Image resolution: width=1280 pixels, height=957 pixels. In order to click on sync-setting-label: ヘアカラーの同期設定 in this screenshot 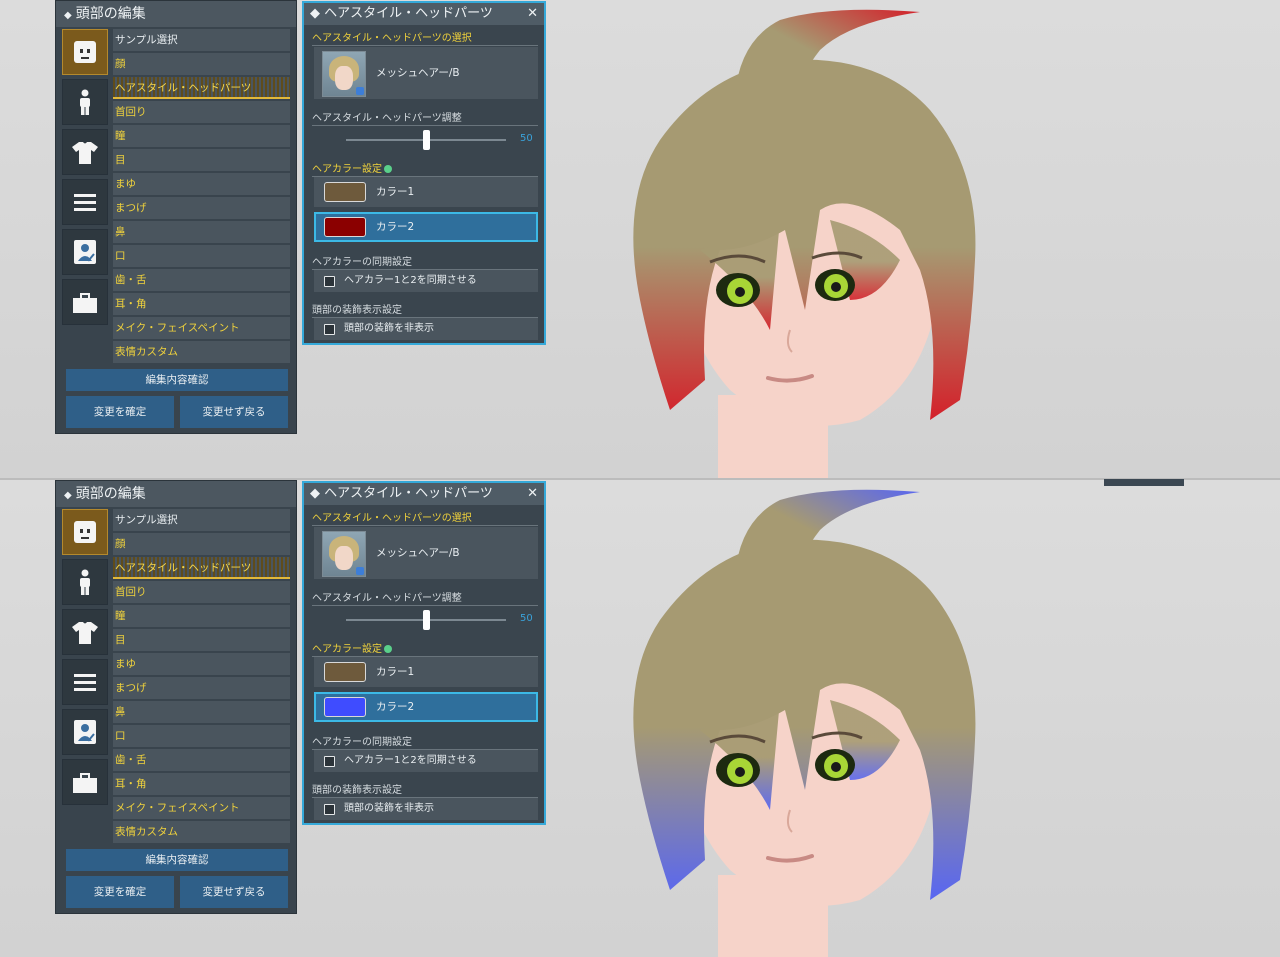, I will do `click(425, 741)`.